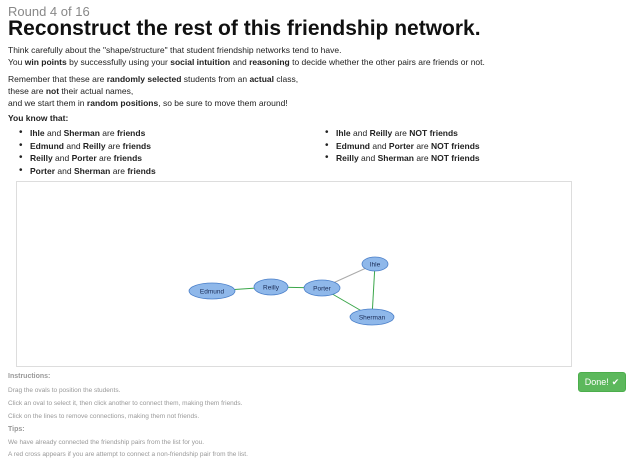 This screenshot has height=460, width=633. What do you see at coordinates (86, 171) in the screenshot?
I see `friend-pair: Porter and Sherman are friends` at bounding box center [86, 171].